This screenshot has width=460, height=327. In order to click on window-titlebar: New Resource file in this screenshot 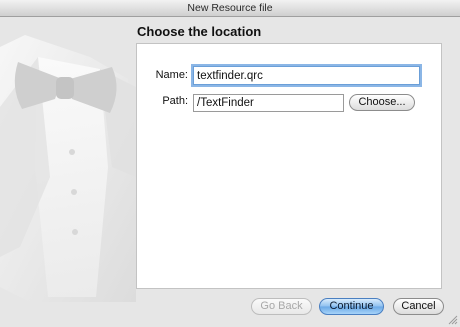, I will do `click(230, 8)`.